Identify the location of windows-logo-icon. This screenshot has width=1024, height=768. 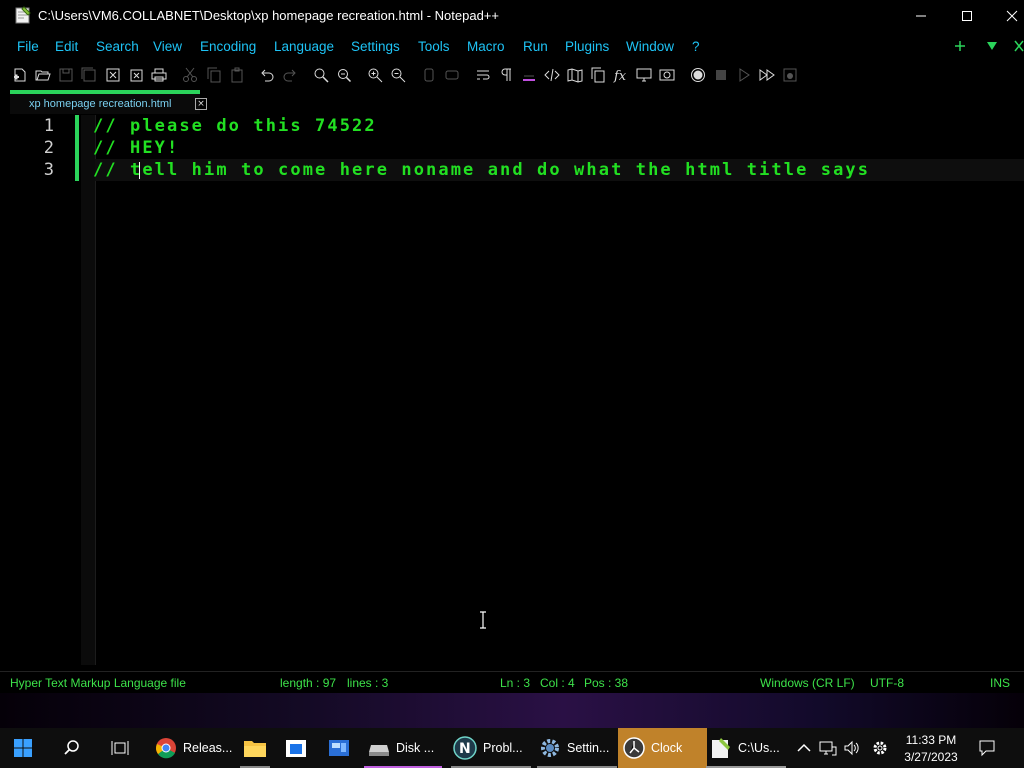
(23, 748).